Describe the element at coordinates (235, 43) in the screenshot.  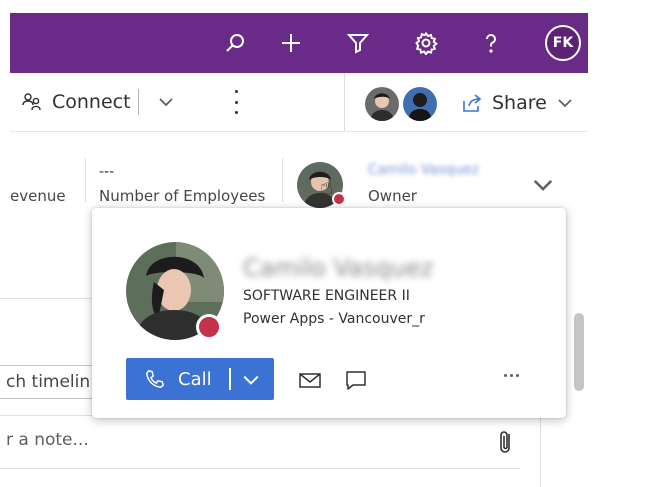
I see `search-icon` at that location.